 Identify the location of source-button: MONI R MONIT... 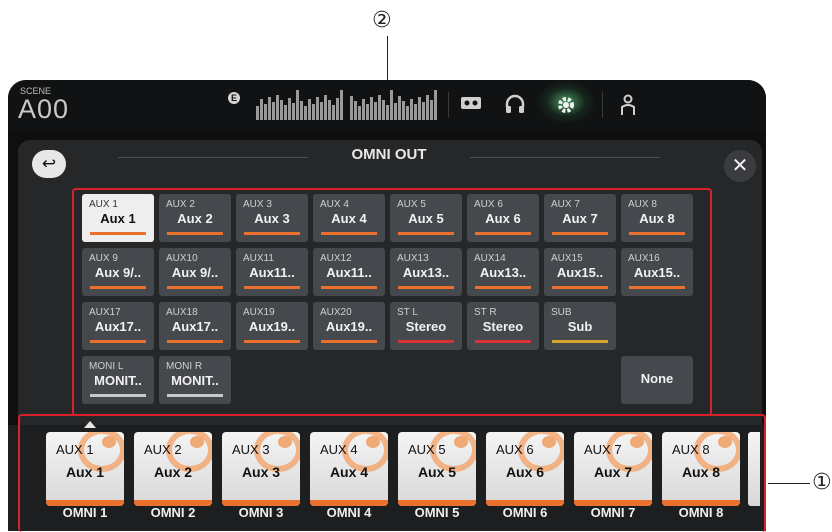
(195, 380).